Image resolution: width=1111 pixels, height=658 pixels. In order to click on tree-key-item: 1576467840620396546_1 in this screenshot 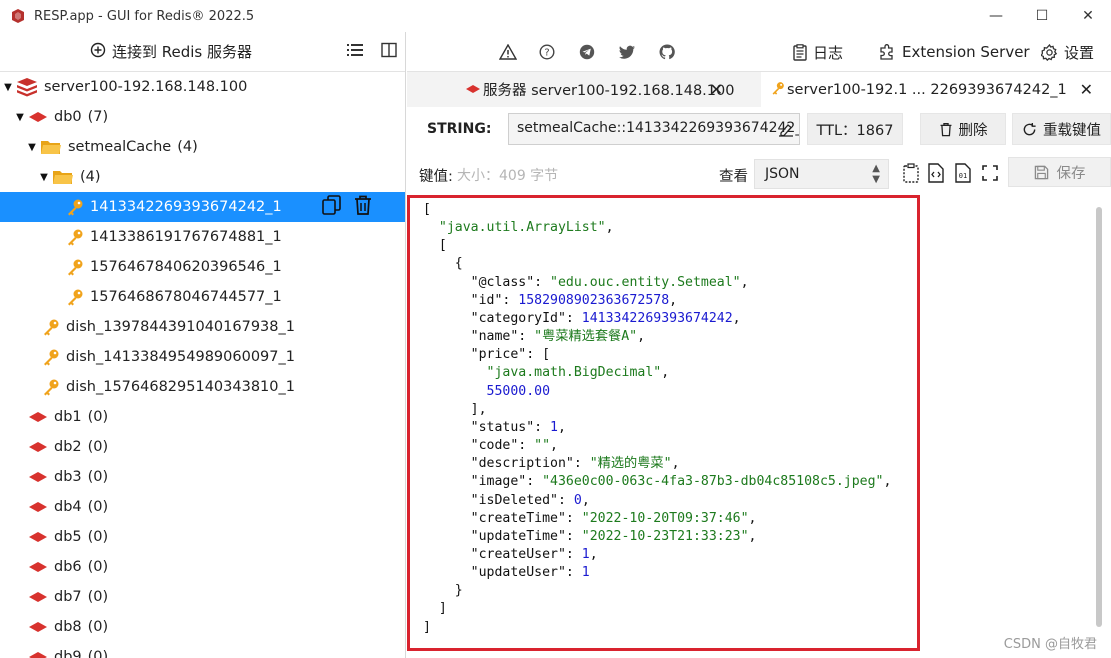, I will do `click(202, 267)`.